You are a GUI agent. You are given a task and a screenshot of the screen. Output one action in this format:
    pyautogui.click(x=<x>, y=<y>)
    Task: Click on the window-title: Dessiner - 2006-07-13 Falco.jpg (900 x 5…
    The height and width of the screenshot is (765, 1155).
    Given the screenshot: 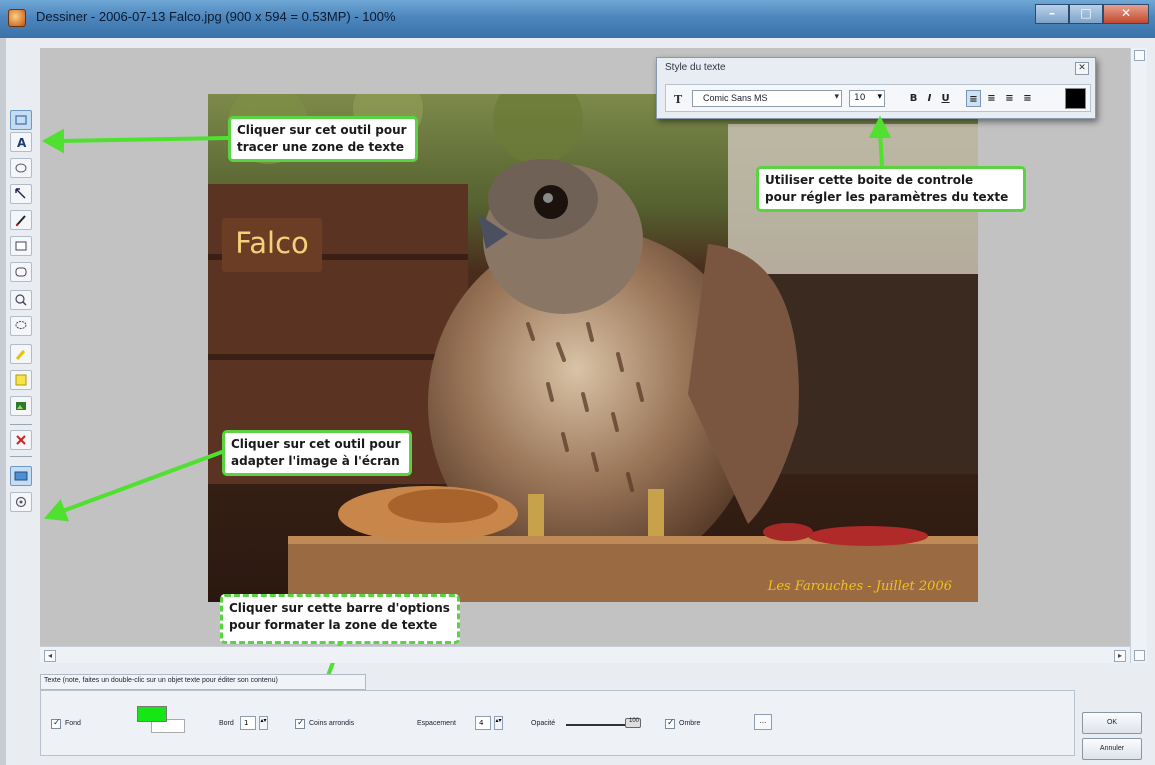 What is the action you would take?
    pyautogui.click(x=216, y=16)
    